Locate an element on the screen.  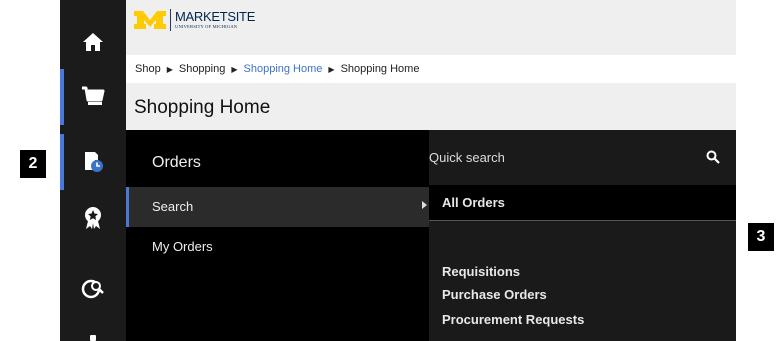
global-search-icon is located at coordinates (92, 289).